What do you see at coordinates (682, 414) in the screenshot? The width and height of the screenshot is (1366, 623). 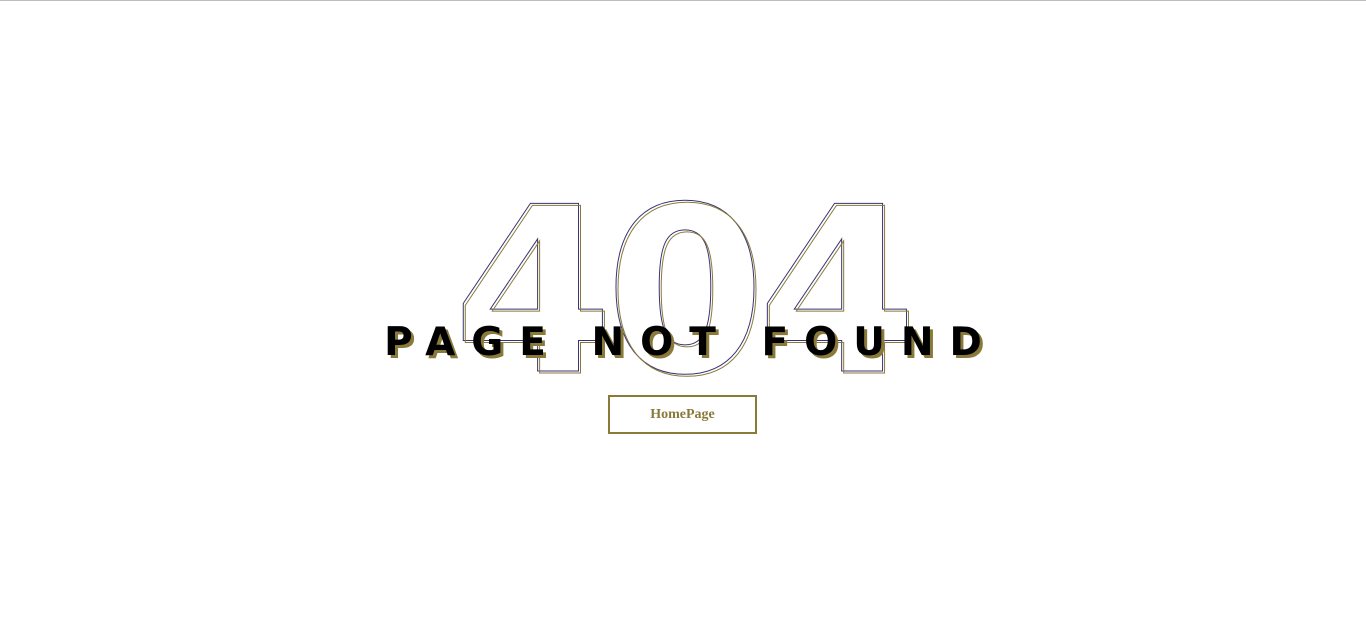 I see `homepage-button: HomePage` at bounding box center [682, 414].